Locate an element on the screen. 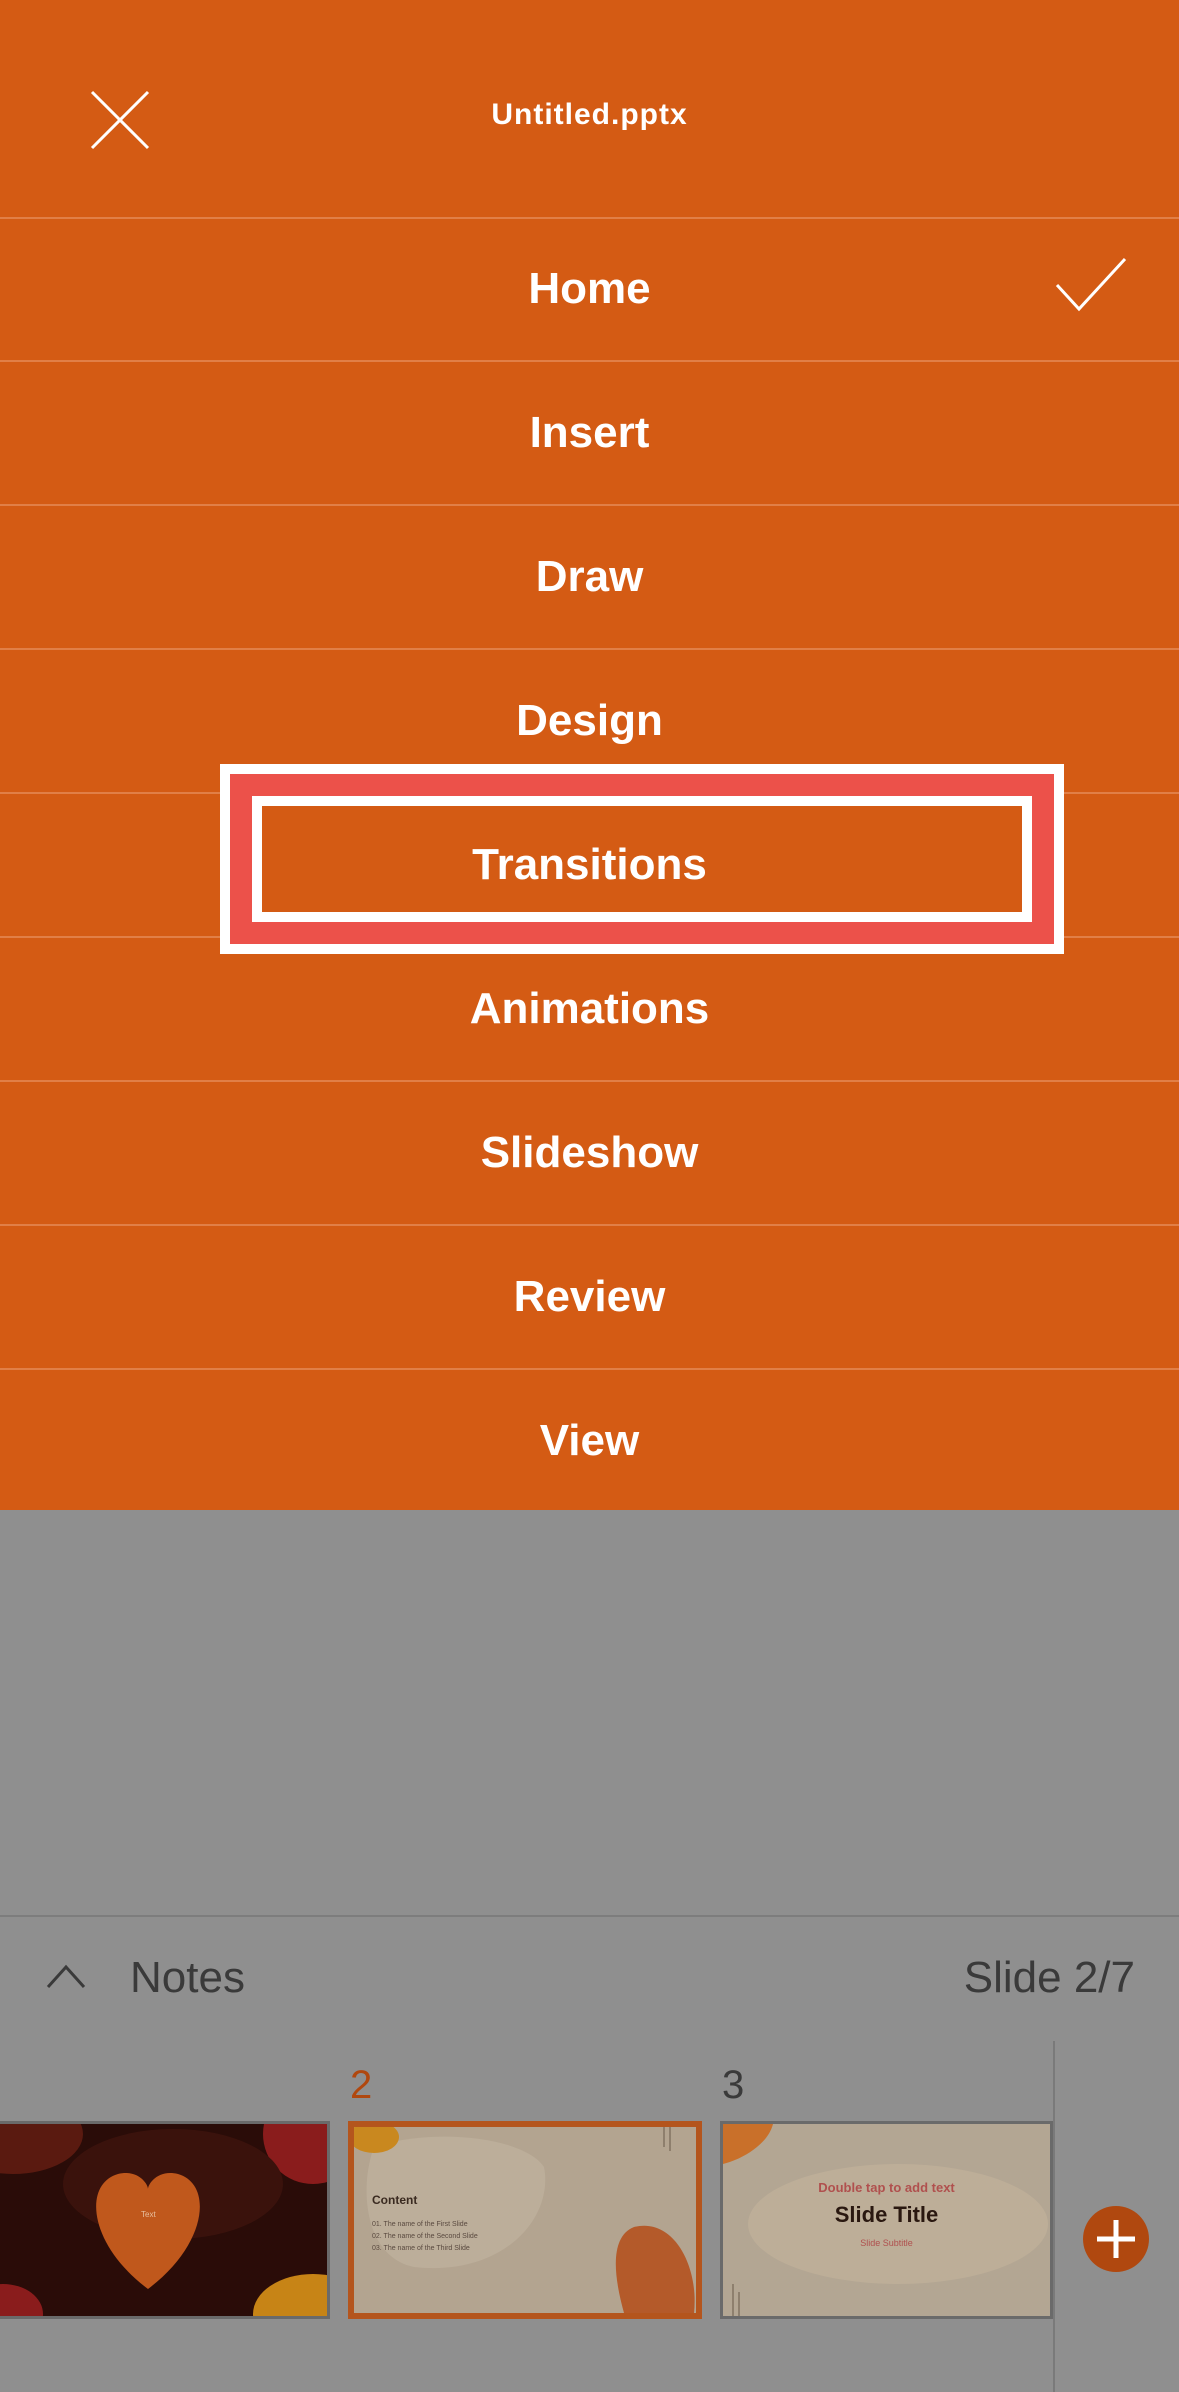 This screenshot has height=2392, width=1179. menu-item-label: Home is located at coordinates (589, 288).